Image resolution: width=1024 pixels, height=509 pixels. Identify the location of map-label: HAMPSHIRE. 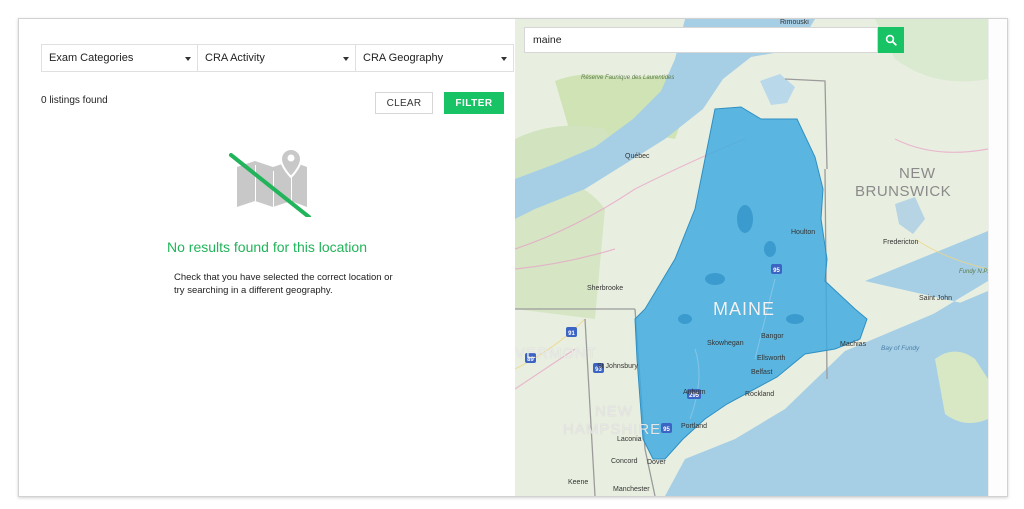
(612, 429).